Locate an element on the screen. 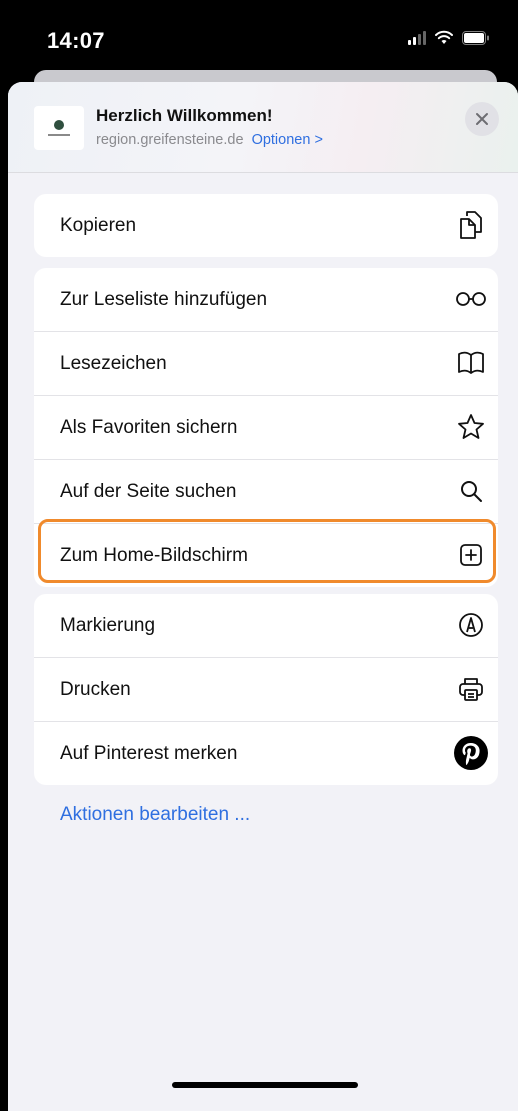 The height and width of the screenshot is (1111, 518). page-domain: region.greifensteine.de is located at coordinates (170, 140).